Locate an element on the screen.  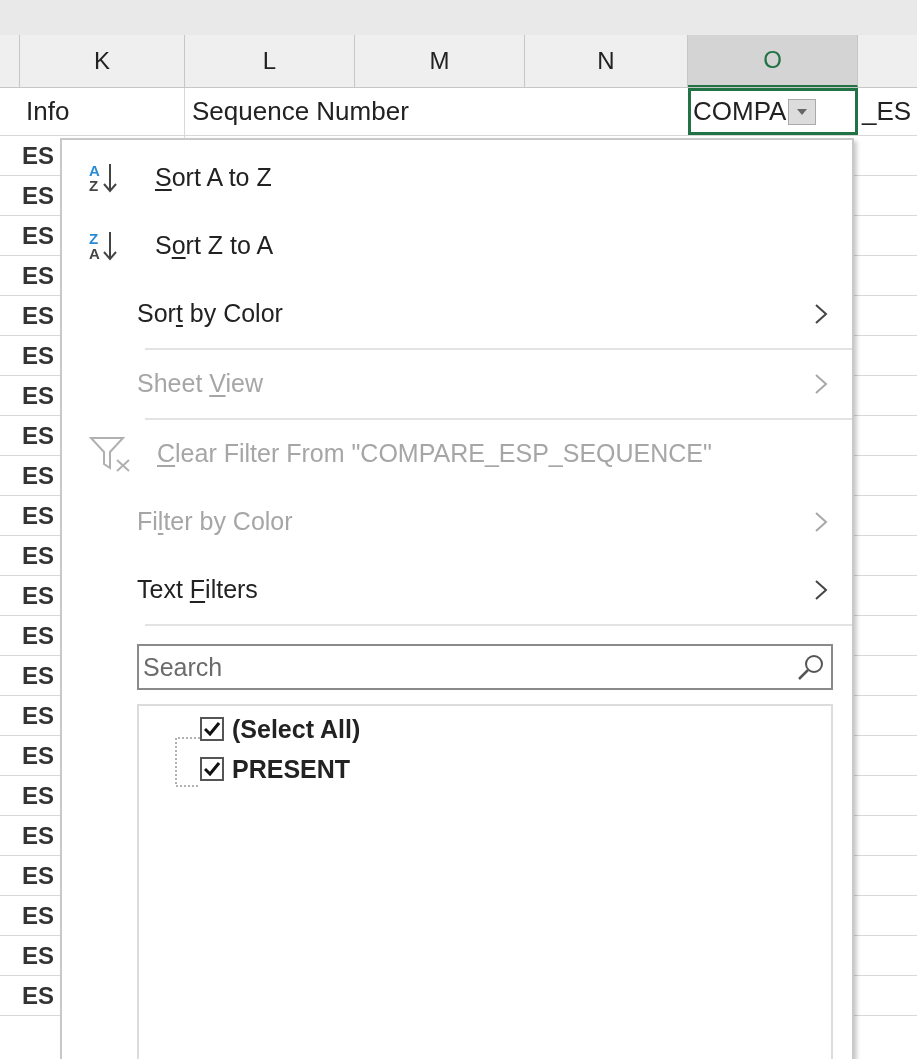
caret-down-icon is located at coordinates (802, 111).